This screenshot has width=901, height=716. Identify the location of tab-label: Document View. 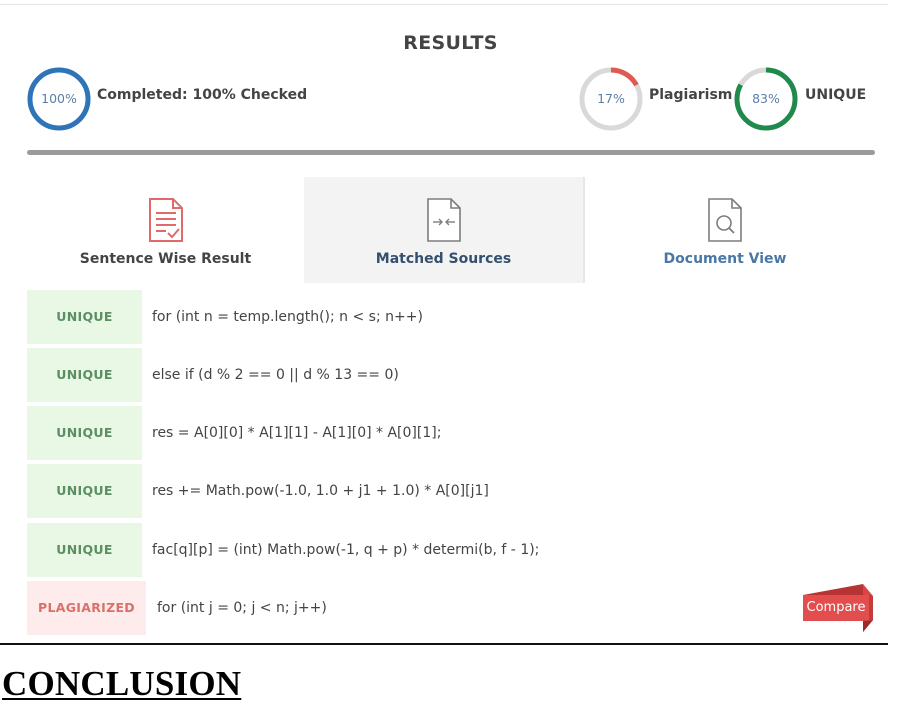
(725, 259).